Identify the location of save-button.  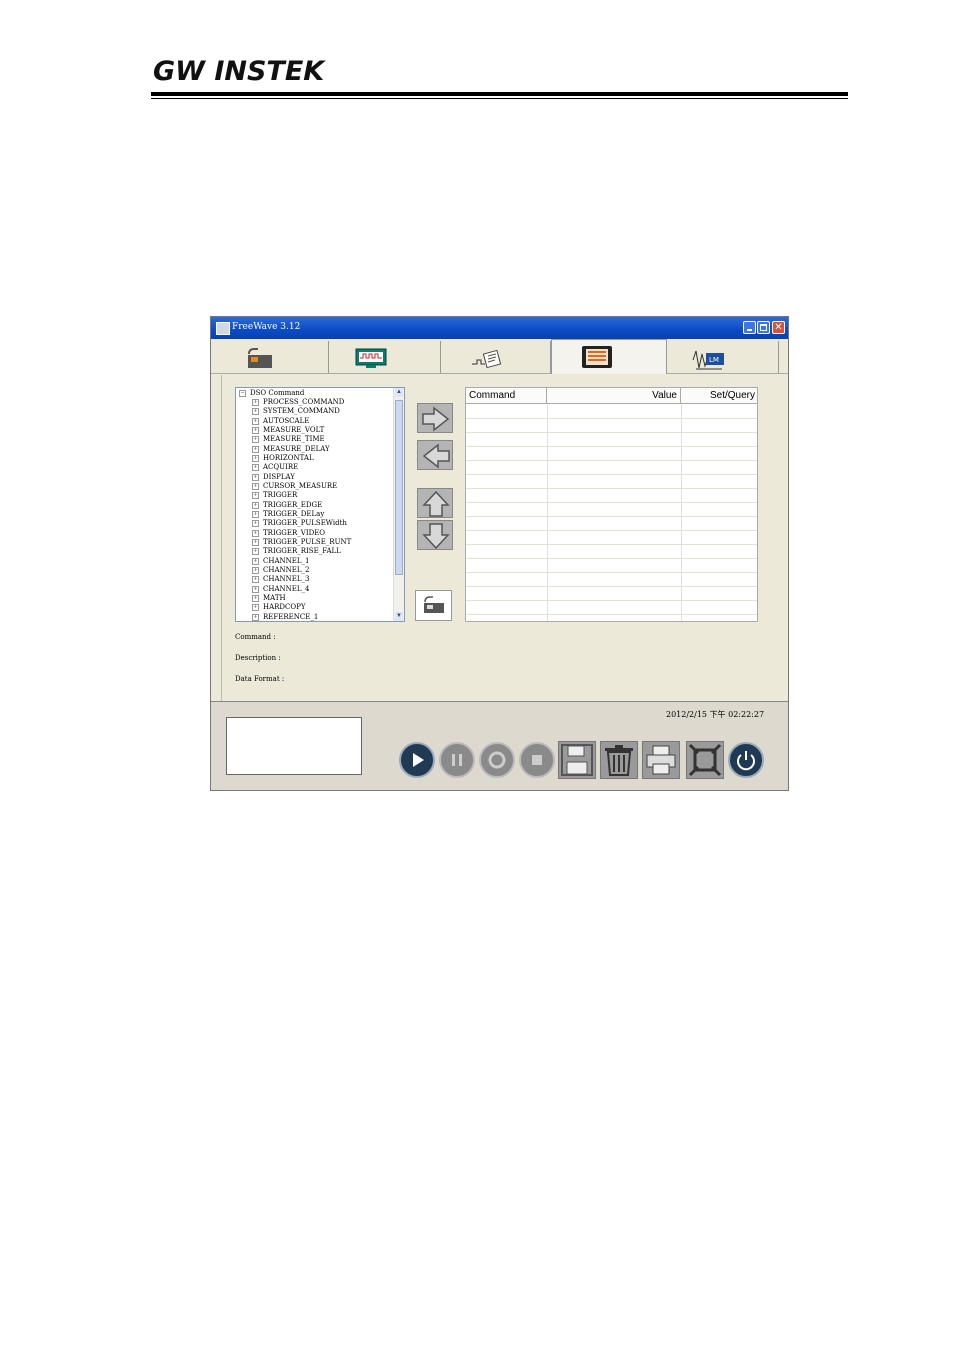
(577, 760).